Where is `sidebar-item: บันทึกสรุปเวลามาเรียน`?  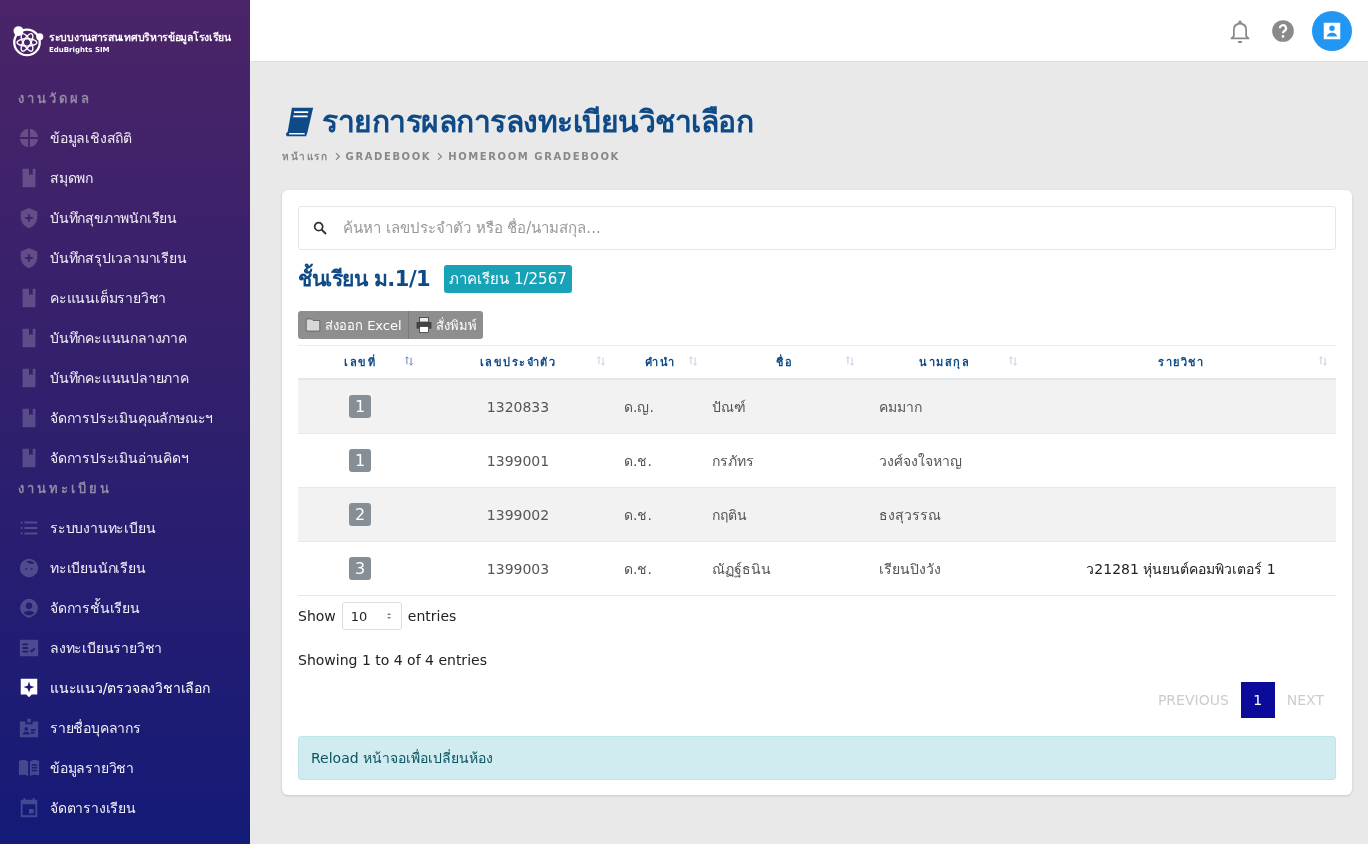 sidebar-item: บันทึกสรุปเวลามาเรียน is located at coordinates (134, 258).